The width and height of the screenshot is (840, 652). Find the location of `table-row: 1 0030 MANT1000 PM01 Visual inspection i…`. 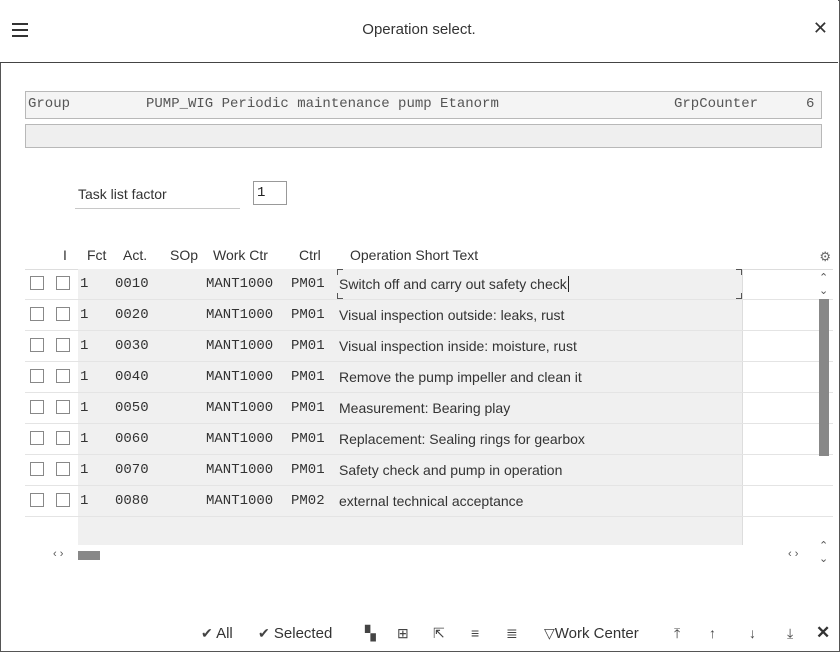

table-row: 1 0030 MANT1000 PM01 Visual inspection i… is located at coordinates (429, 346).